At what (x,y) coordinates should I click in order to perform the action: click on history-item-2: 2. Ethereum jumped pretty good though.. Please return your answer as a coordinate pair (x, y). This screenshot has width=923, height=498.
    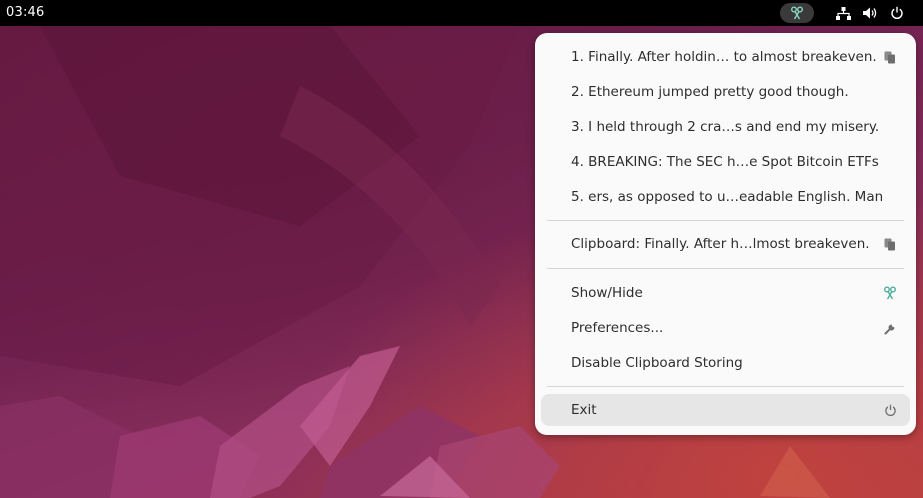
    Looking at the image, I should click on (725, 92).